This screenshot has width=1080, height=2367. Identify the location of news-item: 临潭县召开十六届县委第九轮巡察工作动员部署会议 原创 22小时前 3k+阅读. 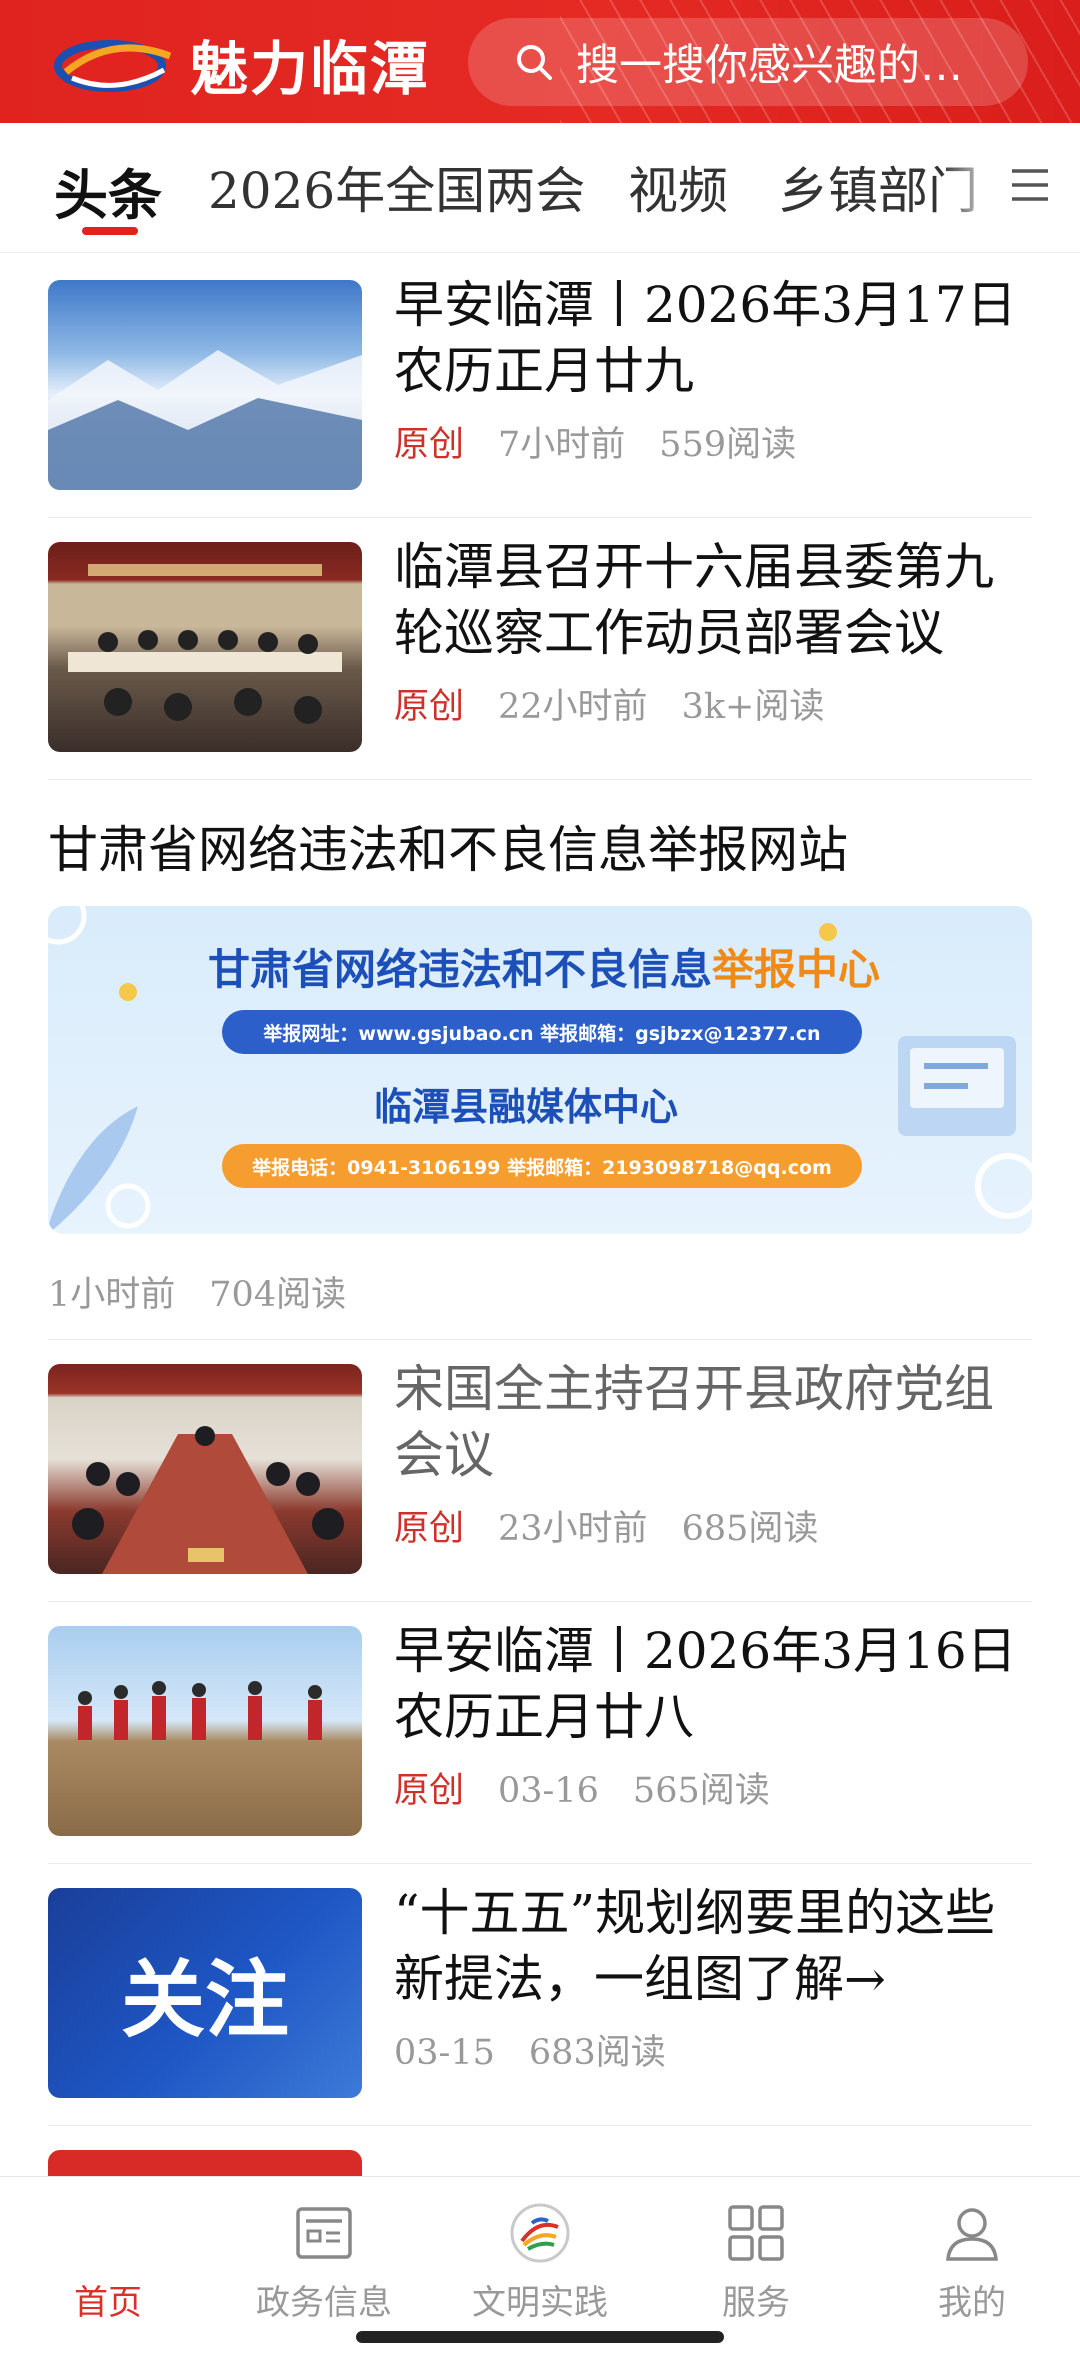
(540, 649).